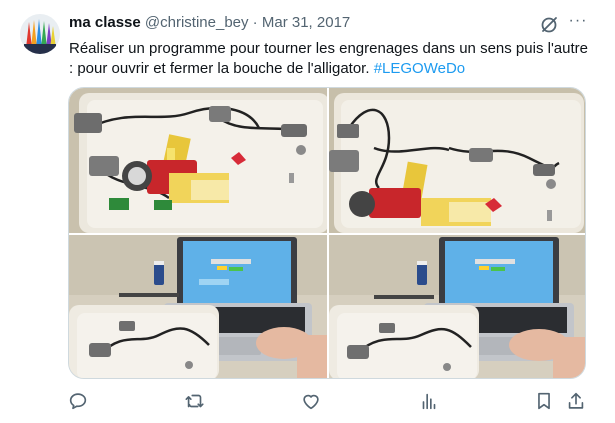 This screenshot has width=615, height=423. What do you see at coordinates (40, 34) in the screenshot?
I see `avatar` at bounding box center [40, 34].